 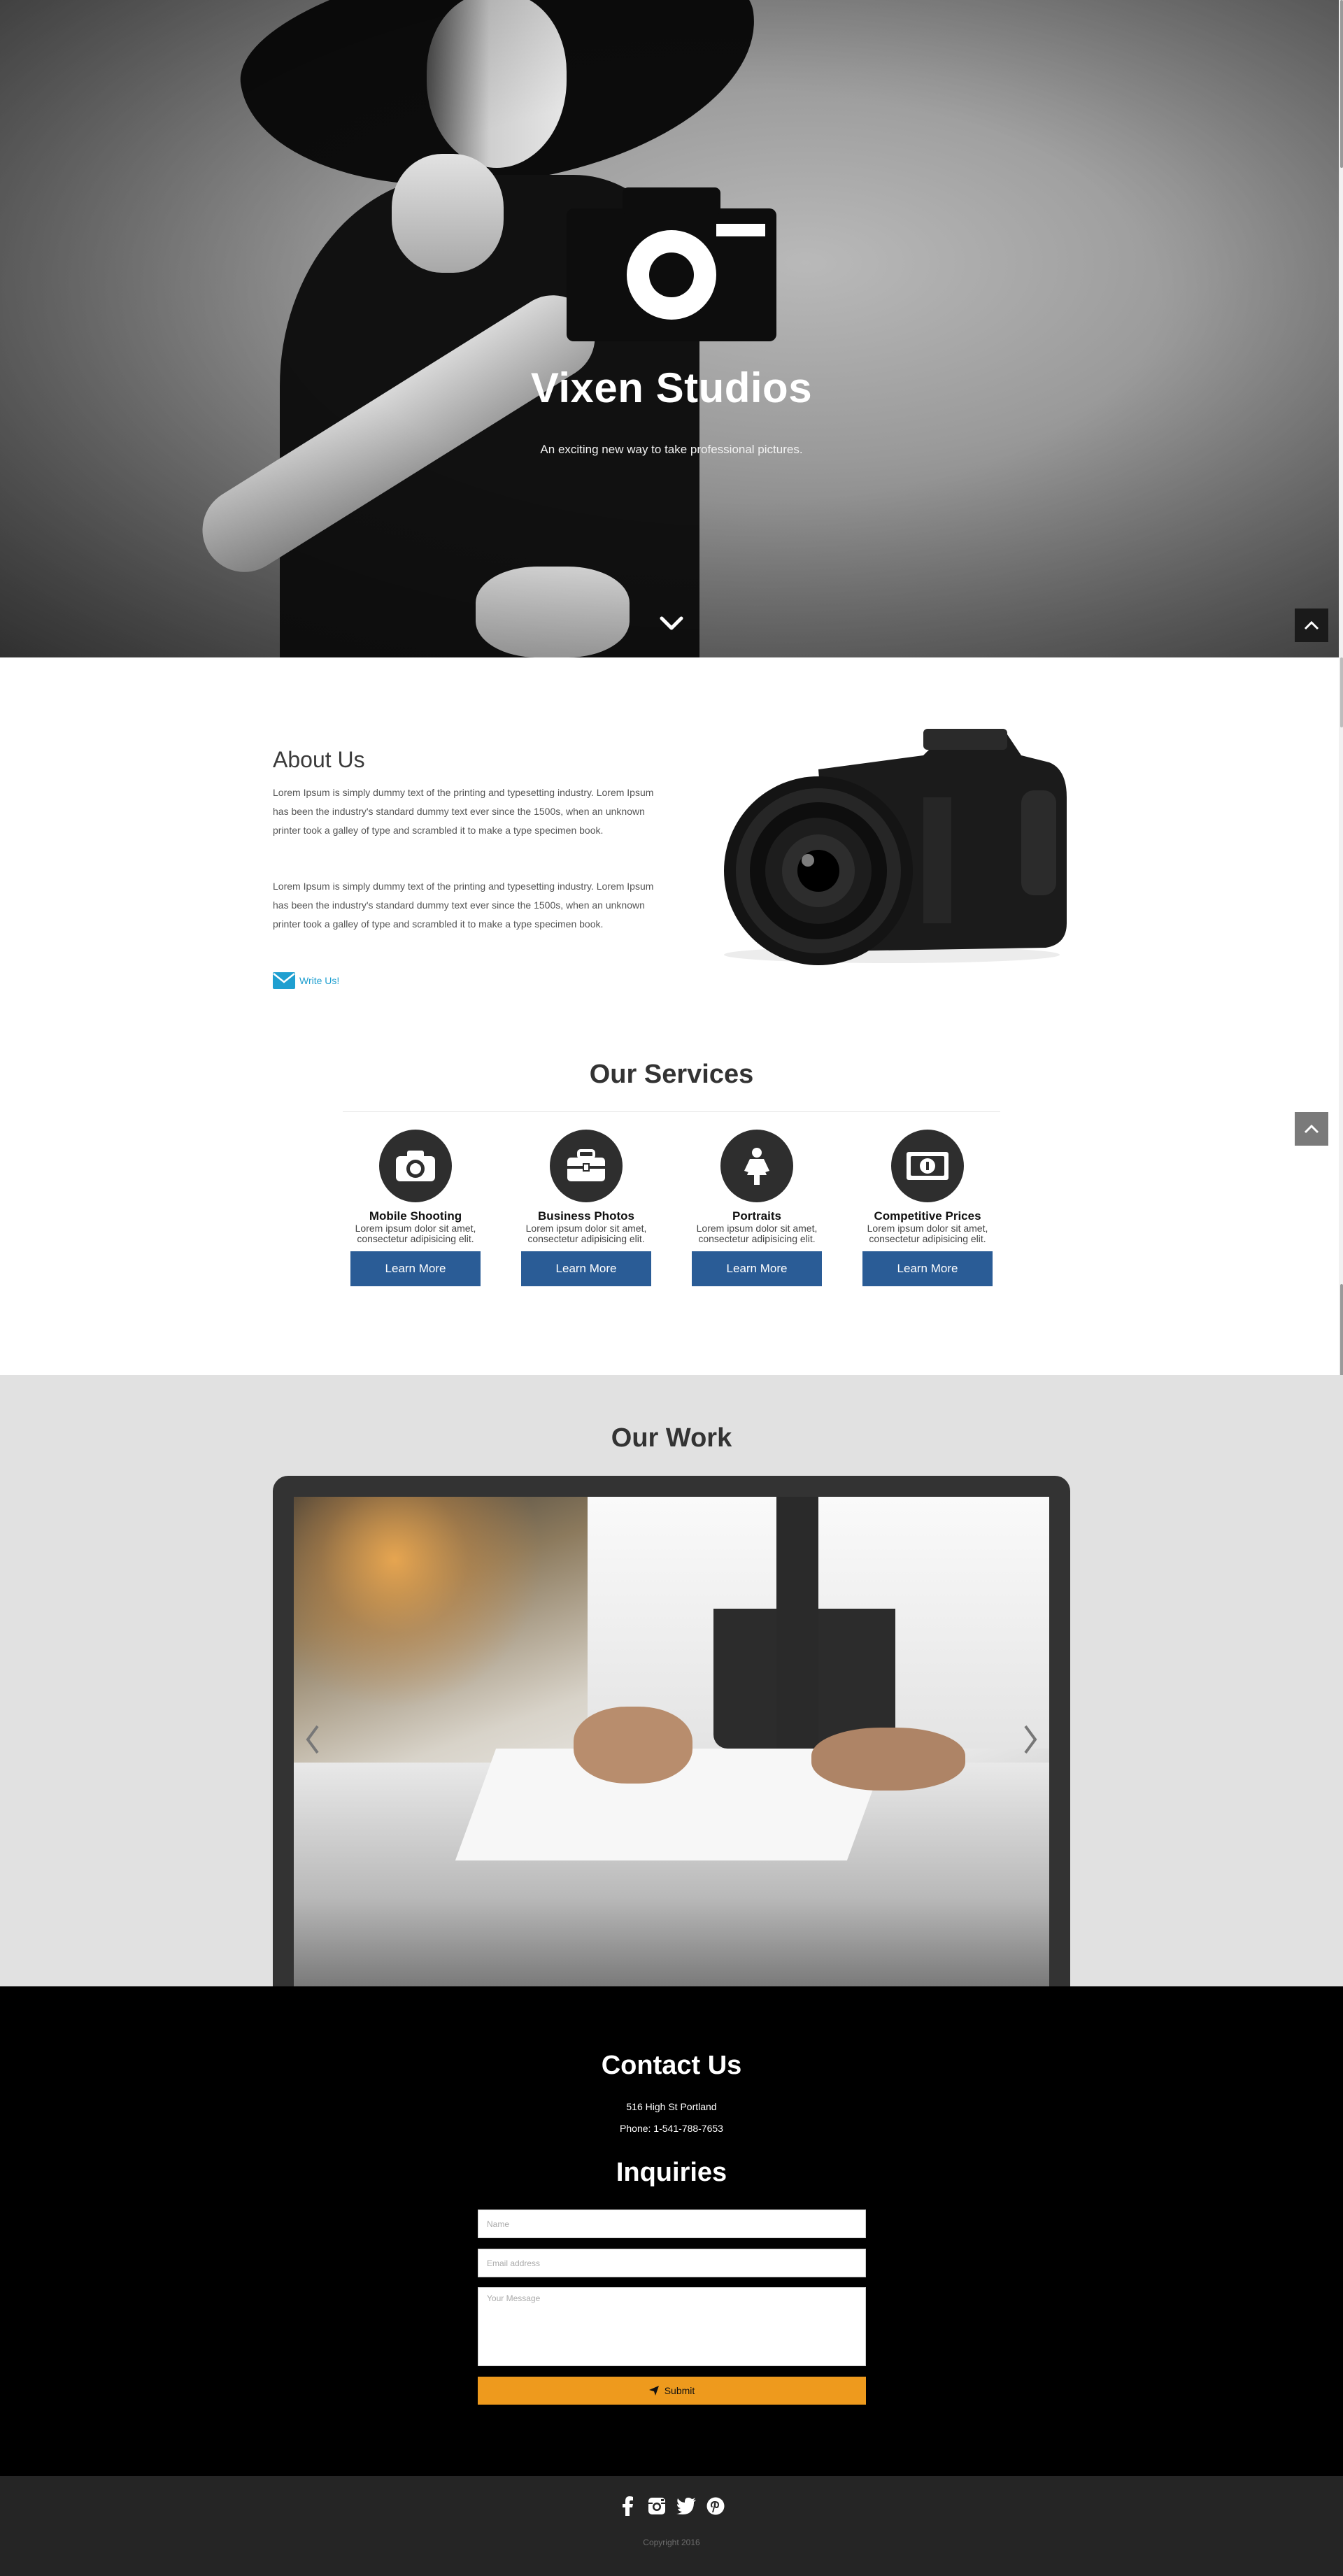 I want to click on chevron-left-icon, so click(x=312, y=1739).